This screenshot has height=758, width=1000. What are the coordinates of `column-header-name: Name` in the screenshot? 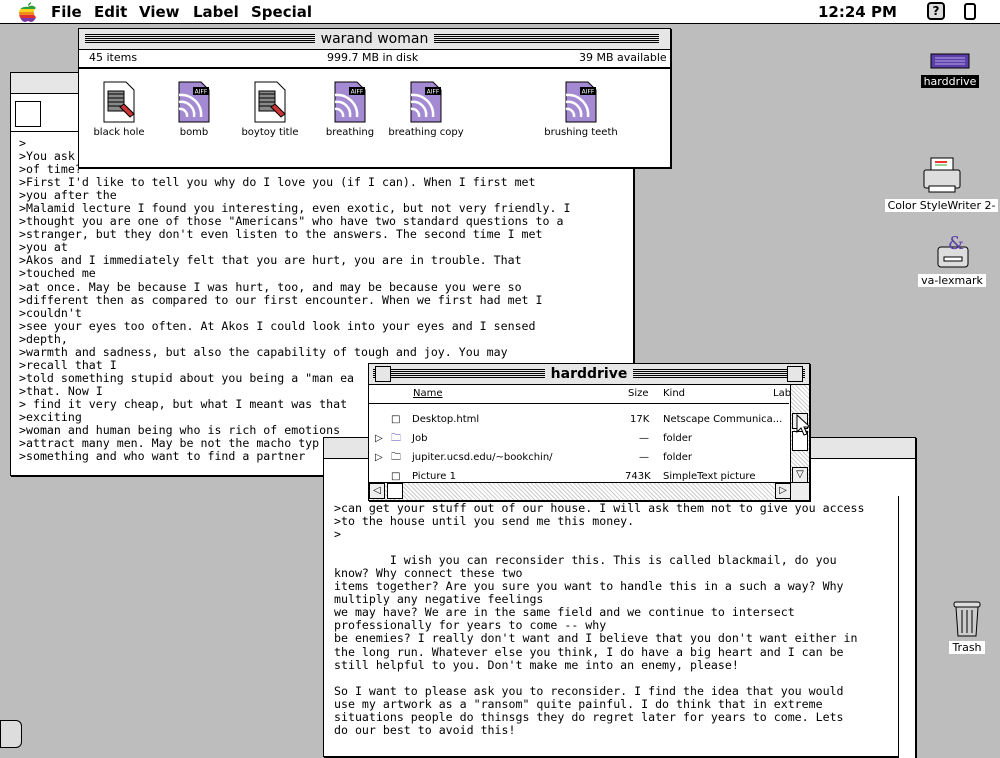 It's located at (428, 394).